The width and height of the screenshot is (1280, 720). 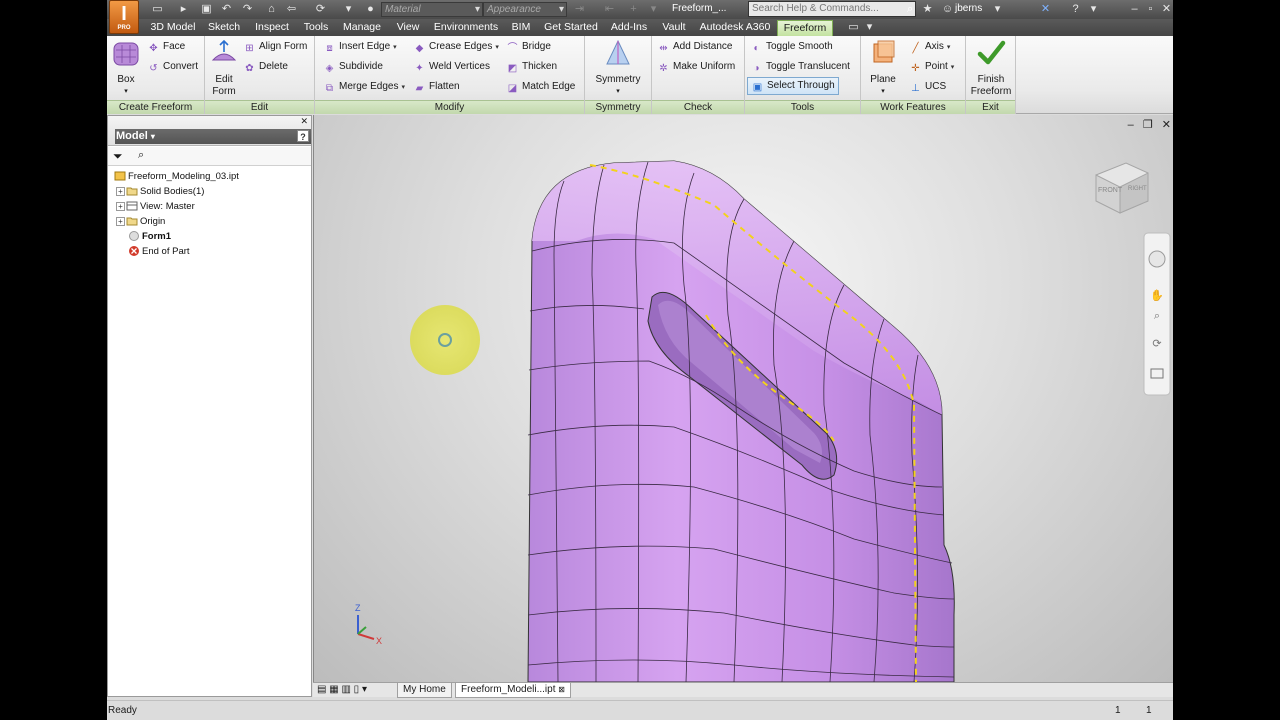 I want to click on redo-icon: ↷, so click(x=247, y=9).